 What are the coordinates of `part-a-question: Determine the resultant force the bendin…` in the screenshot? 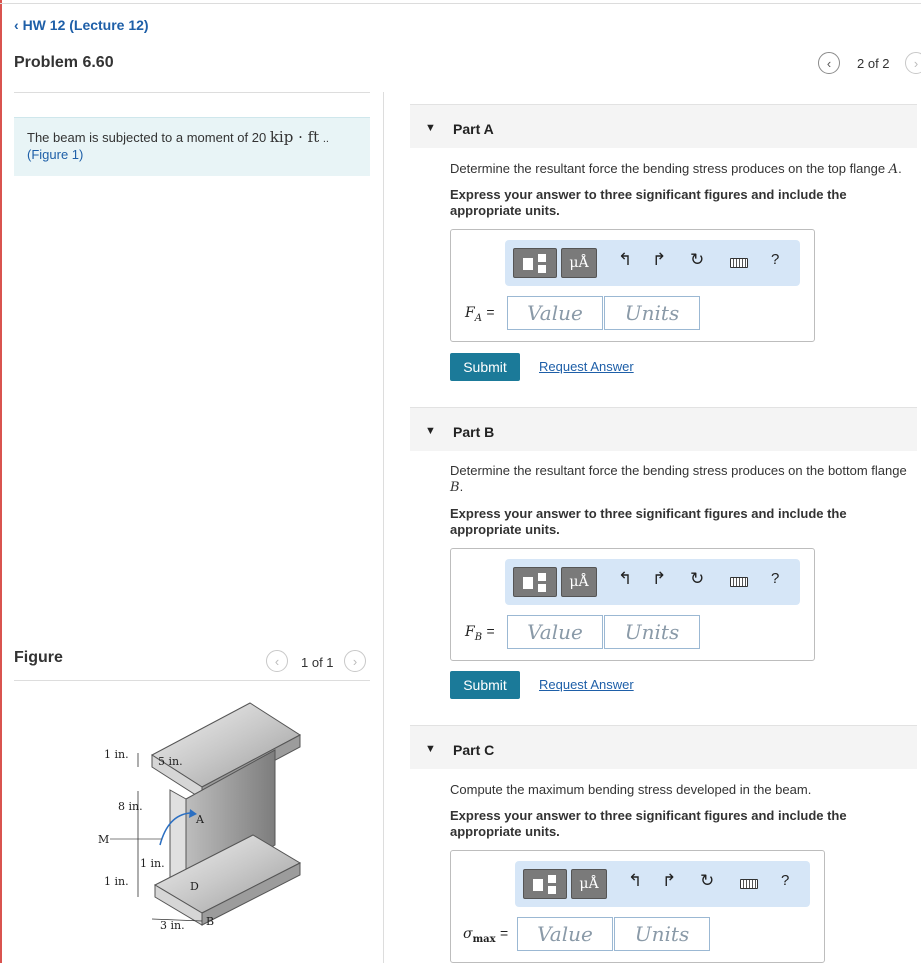 It's located at (676, 169).